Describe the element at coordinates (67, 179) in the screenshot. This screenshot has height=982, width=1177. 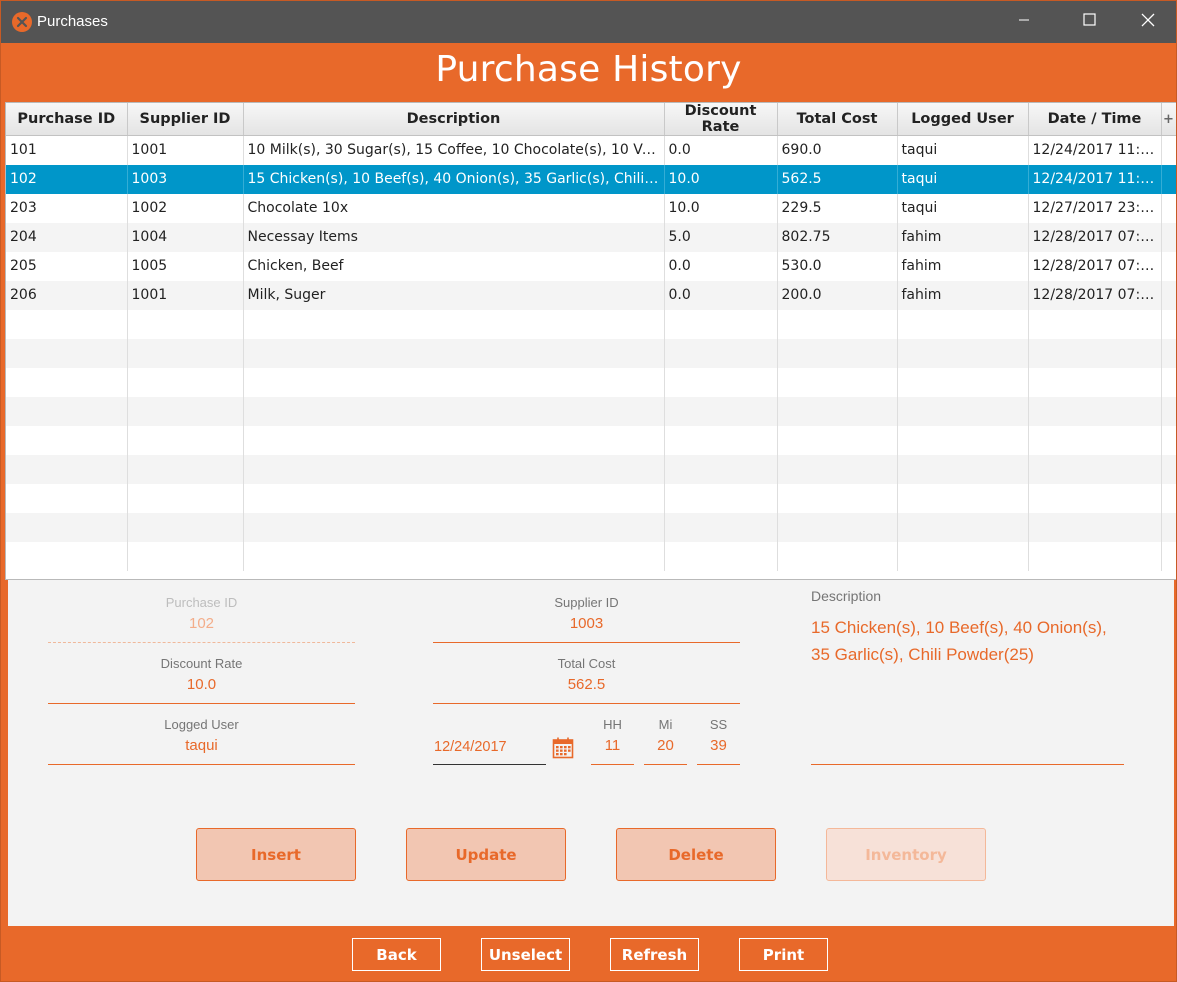
I see `cell-purchase-id: 102` at that location.